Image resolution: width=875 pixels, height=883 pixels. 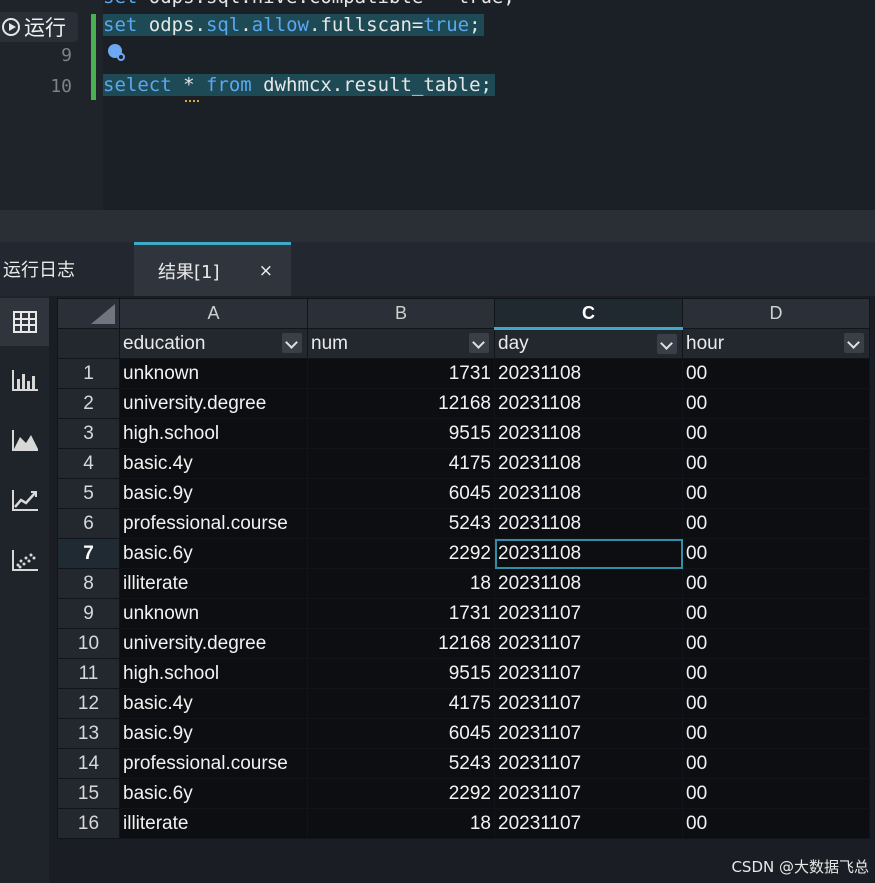 I want to click on table-row: 16 illiterate 18 20231107 00, so click(x=463, y=823).